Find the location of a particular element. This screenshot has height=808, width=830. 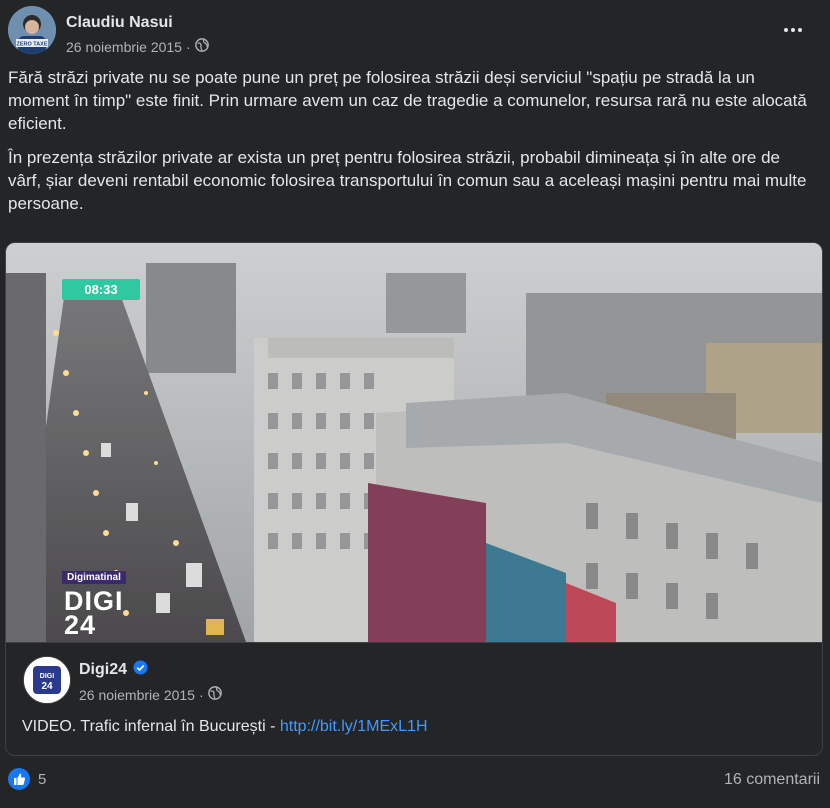

channel-logo: DIGI 24 is located at coordinates (94, 614).